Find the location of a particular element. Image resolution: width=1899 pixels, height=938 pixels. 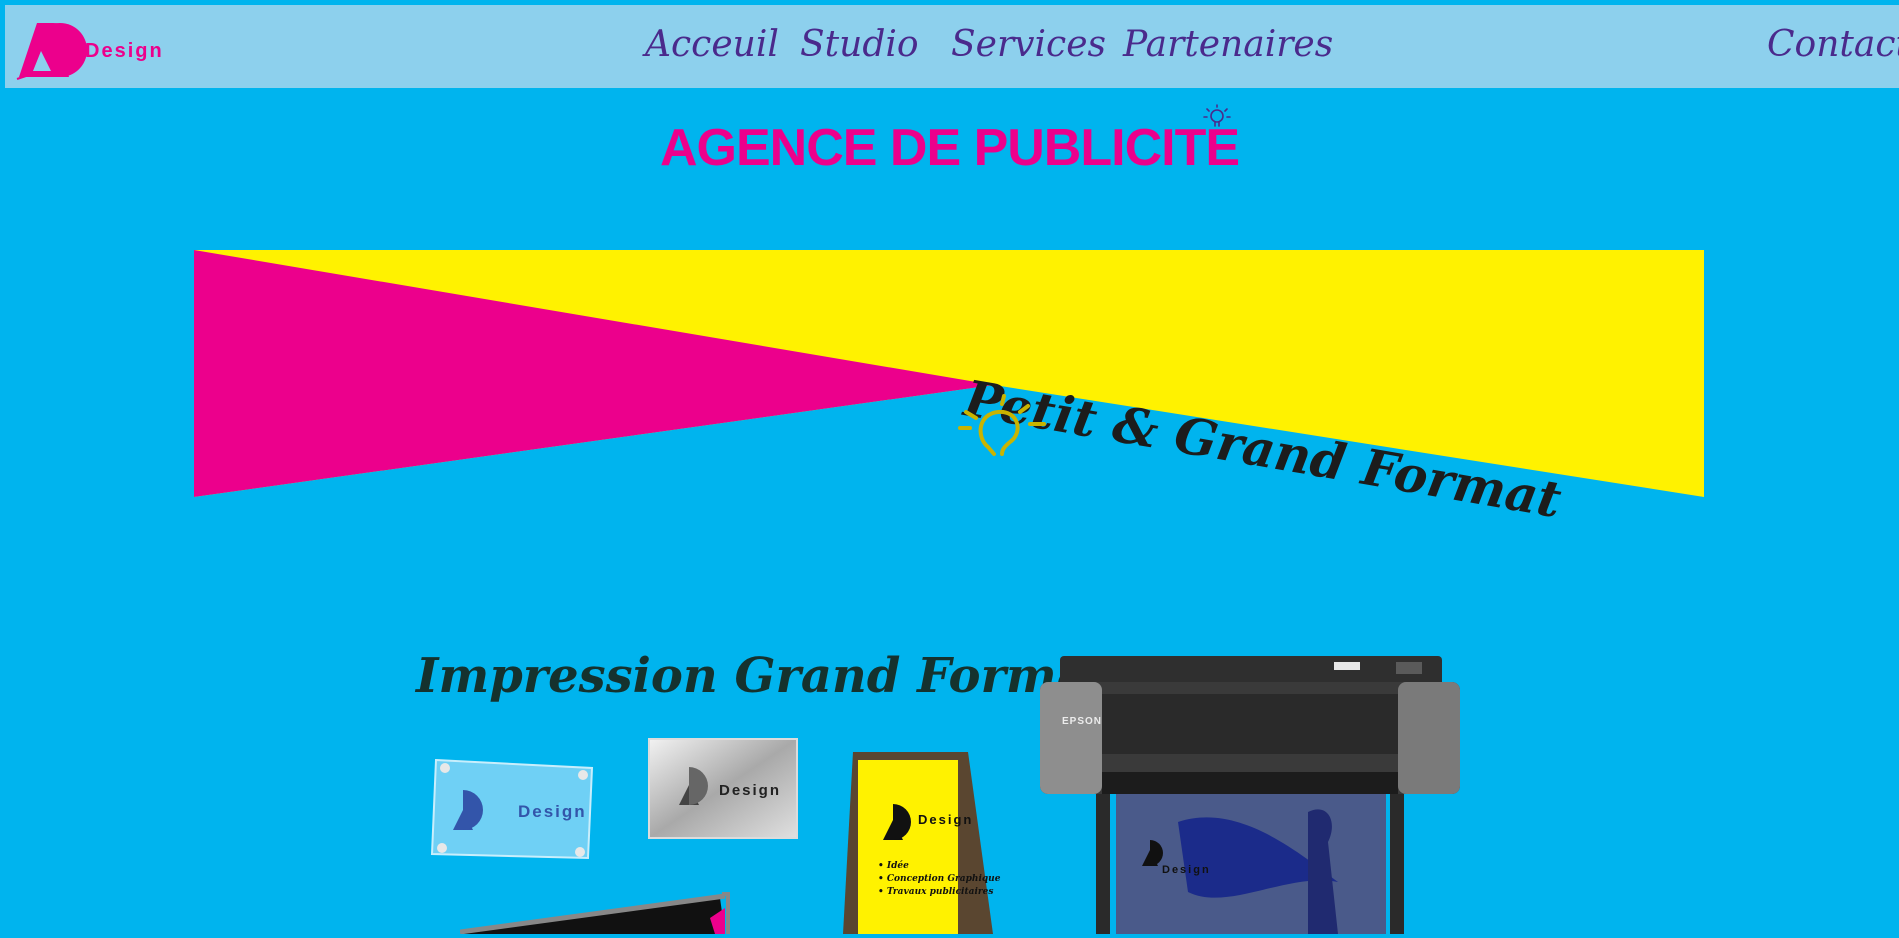

printer-brand: EPSON is located at coordinates (1082, 721).